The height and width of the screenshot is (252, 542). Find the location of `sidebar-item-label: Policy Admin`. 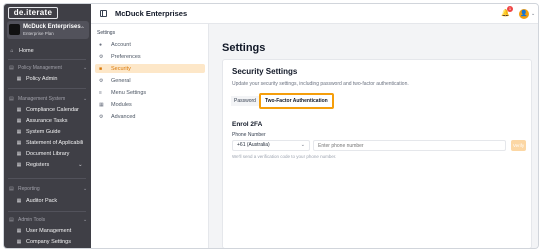

sidebar-item-label: Policy Admin is located at coordinates (42, 78).